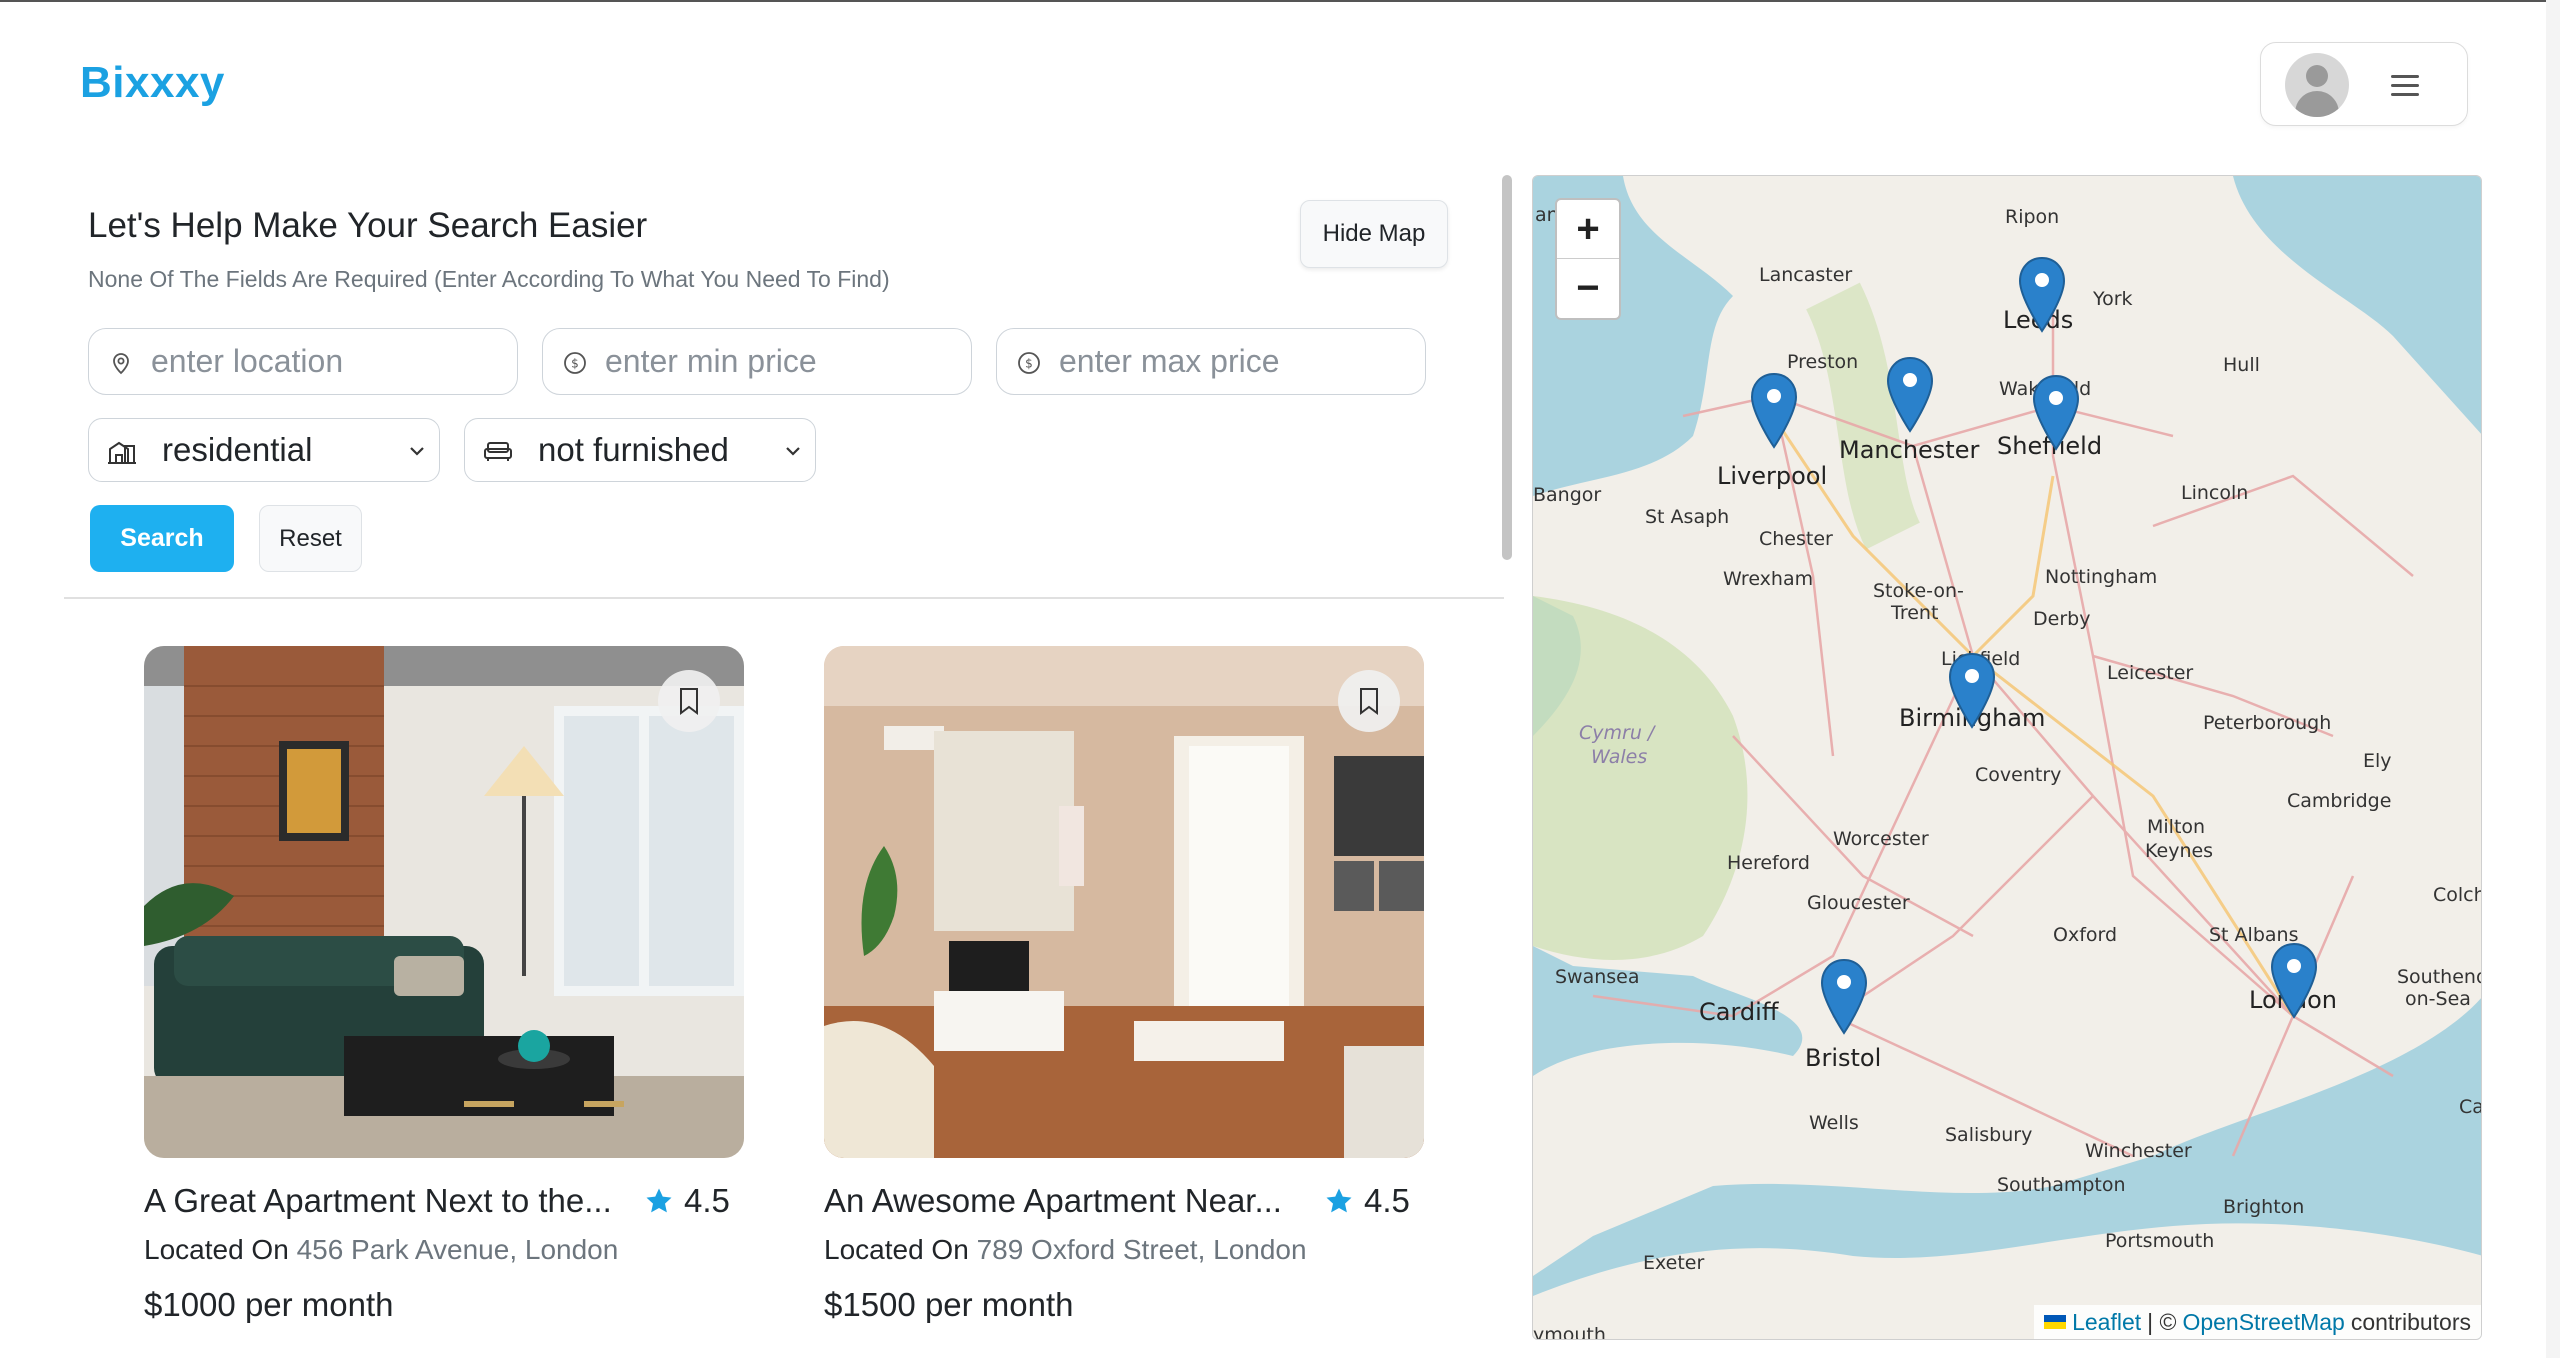 This screenshot has height=1358, width=2560. I want to click on map-zoom-control: + −, so click(1588, 259).